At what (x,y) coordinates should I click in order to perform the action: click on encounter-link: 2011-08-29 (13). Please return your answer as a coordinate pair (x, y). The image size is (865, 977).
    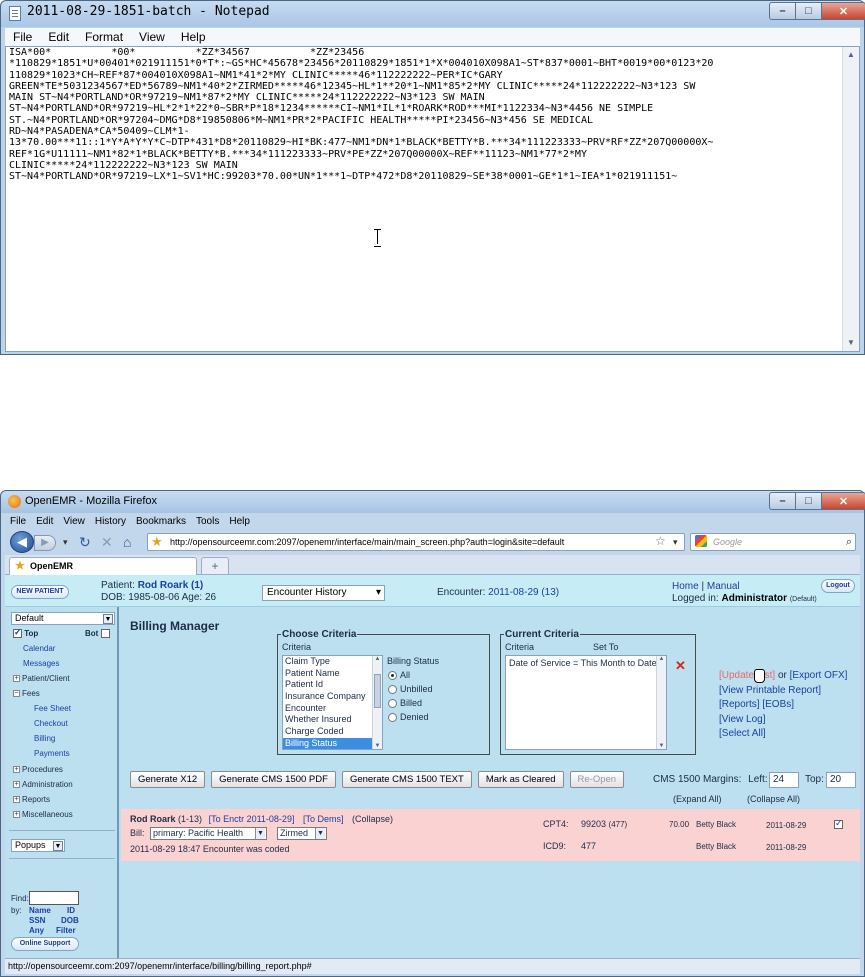
    Looking at the image, I should click on (523, 592).